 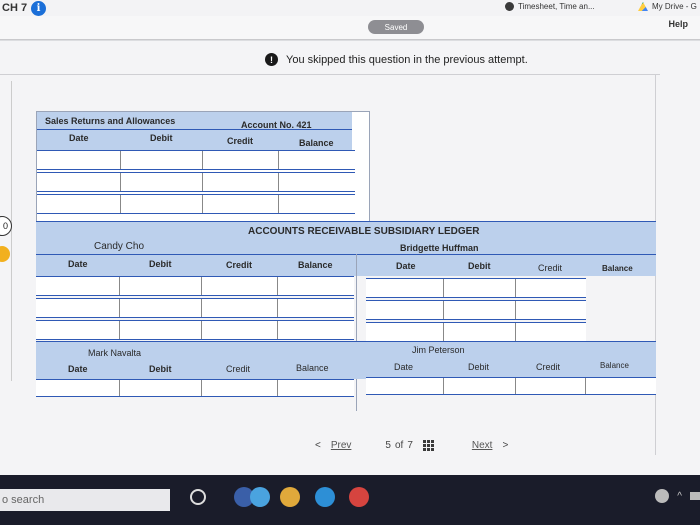 I want to click on ledger-title: Sales Returns and Allowances, so click(x=110, y=121).